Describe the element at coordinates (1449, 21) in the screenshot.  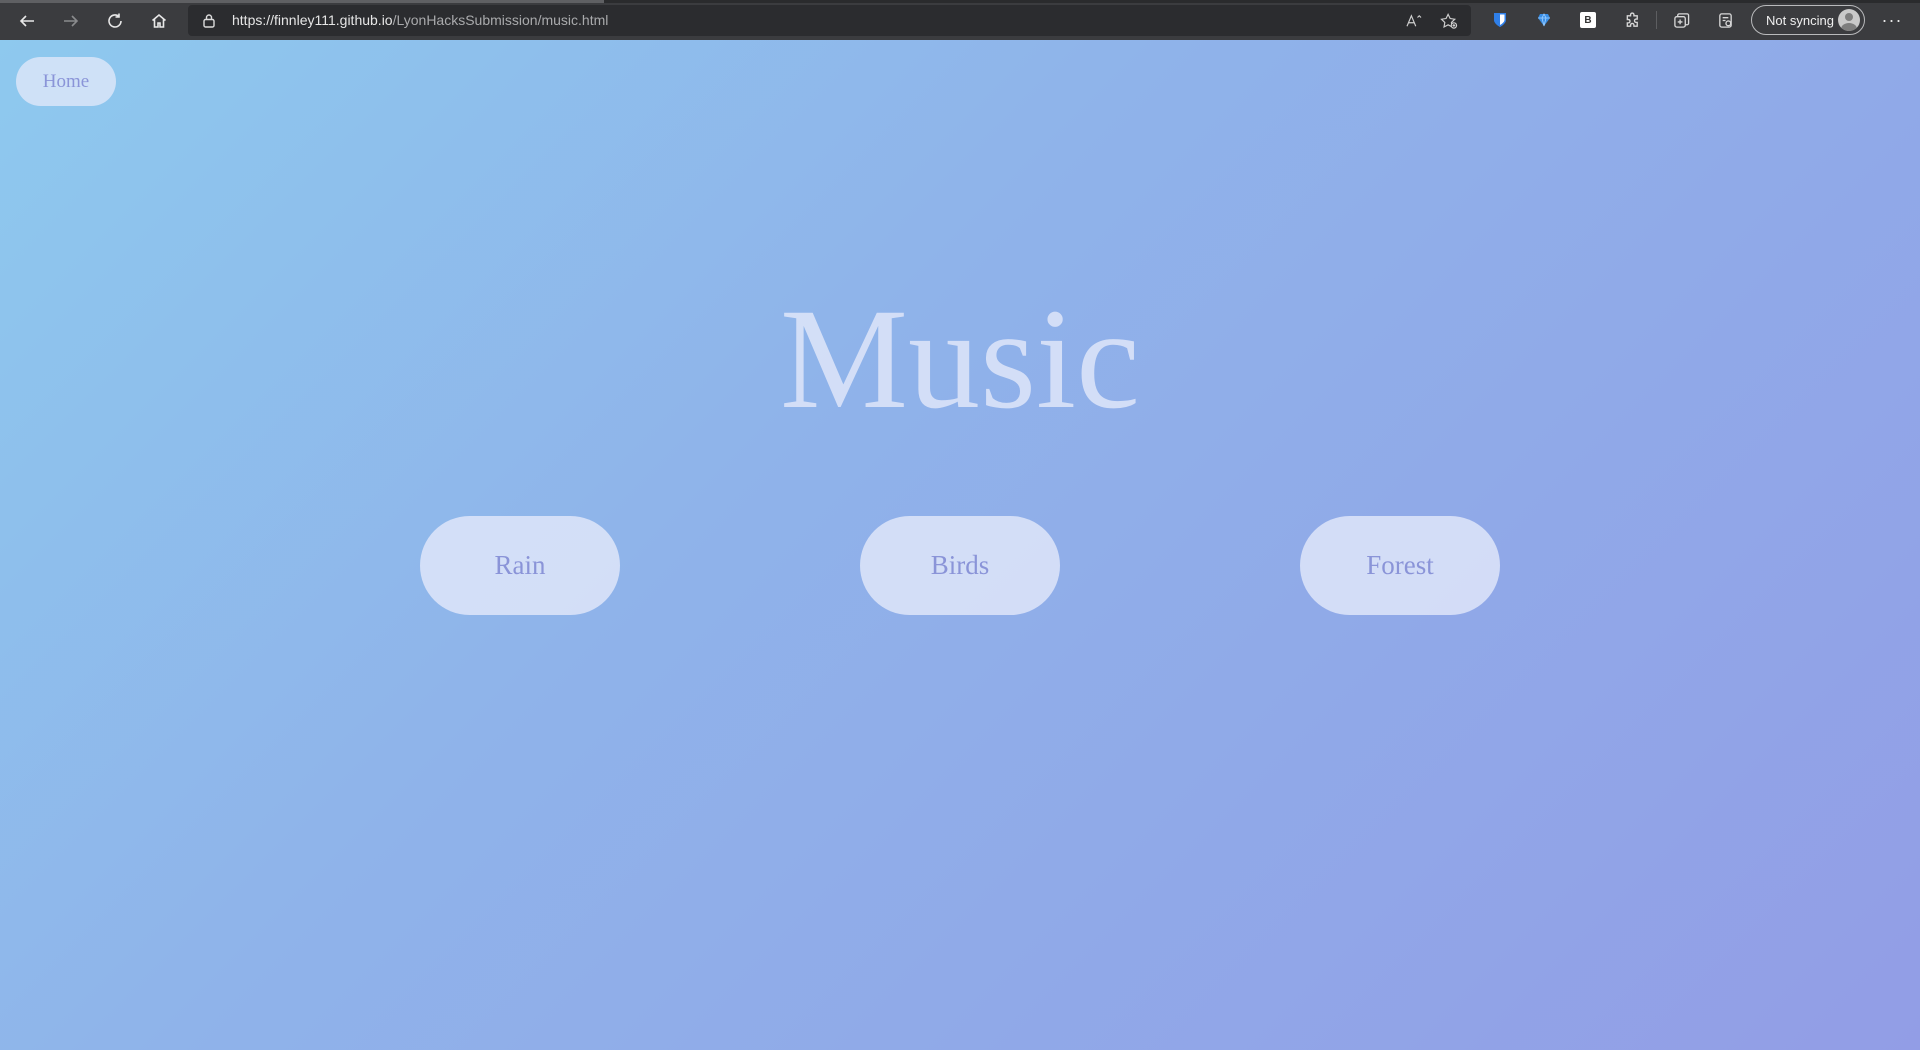
I see `favorites-star-icon` at that location.